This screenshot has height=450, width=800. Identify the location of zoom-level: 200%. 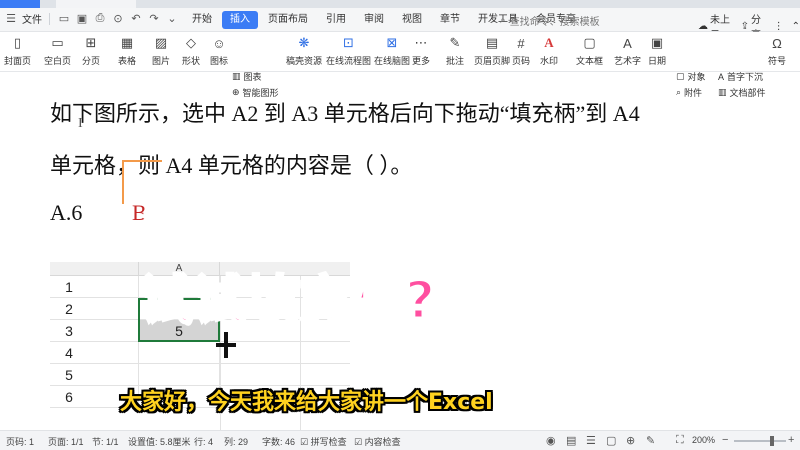
(704, 440).